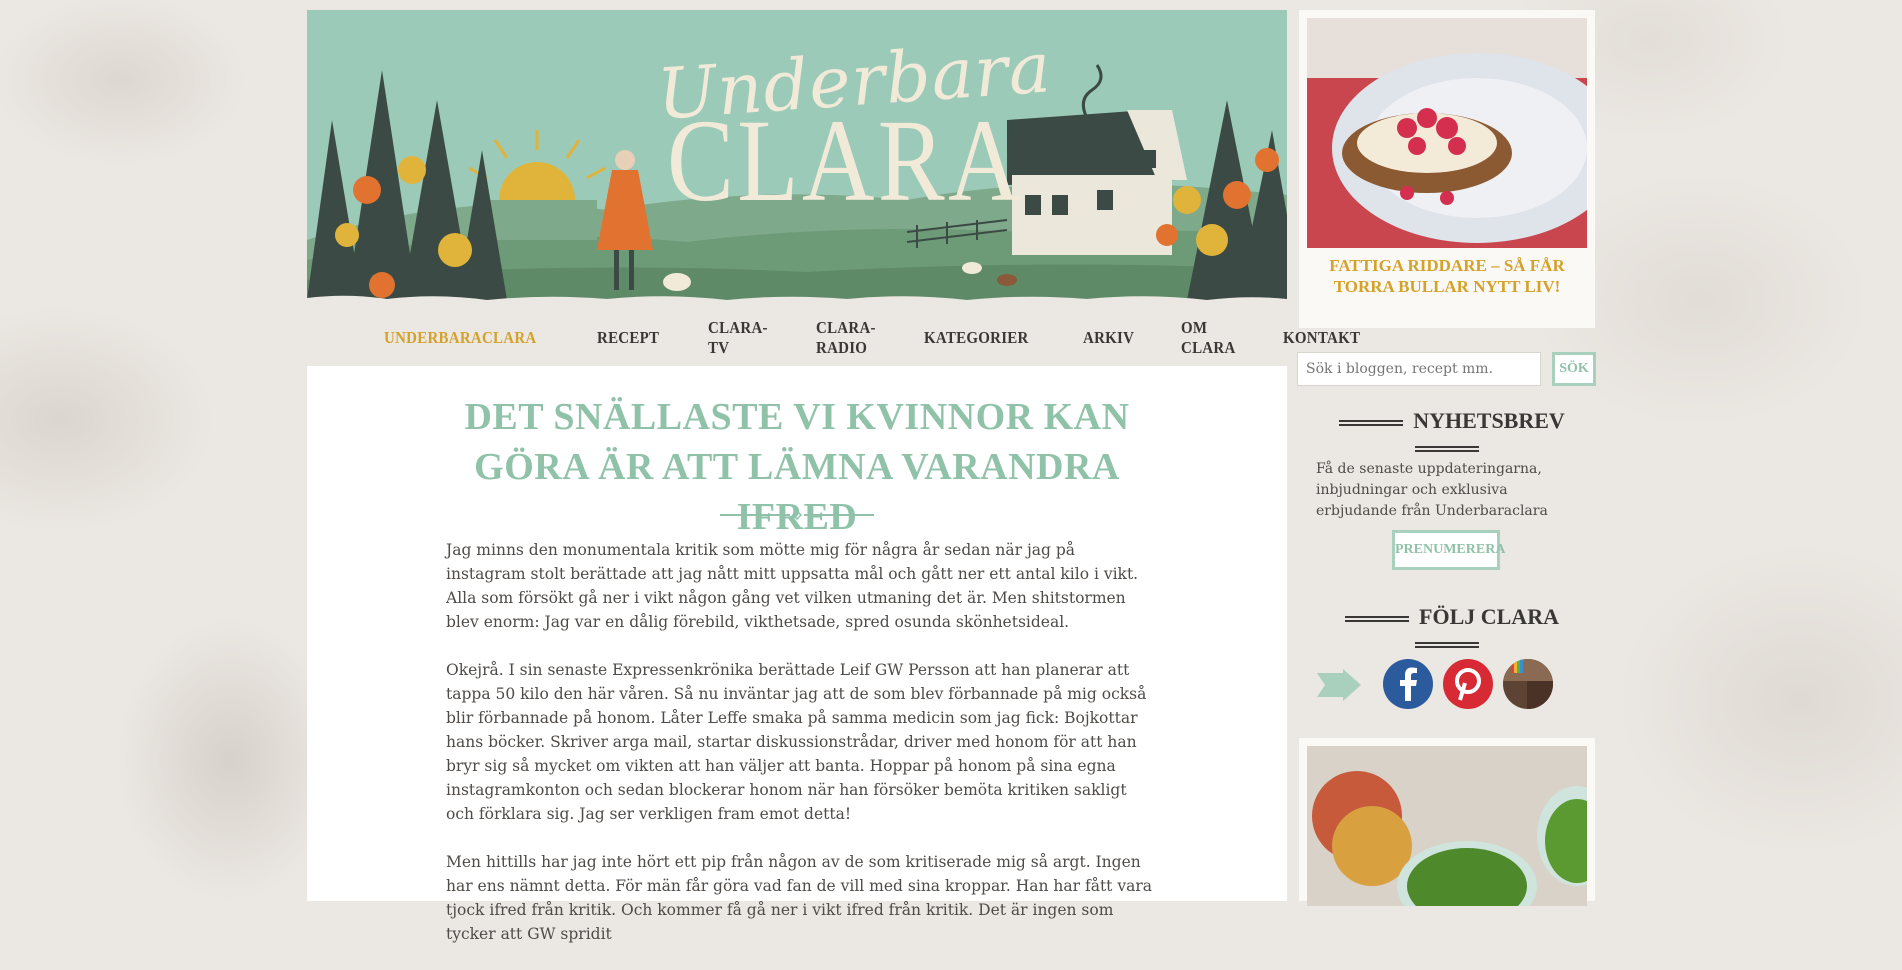 The image size is (1902, 970). What do you see at coordinates (1419, 369) in the screenshot?
I see `search-input` at bounding box center [1419, 369].